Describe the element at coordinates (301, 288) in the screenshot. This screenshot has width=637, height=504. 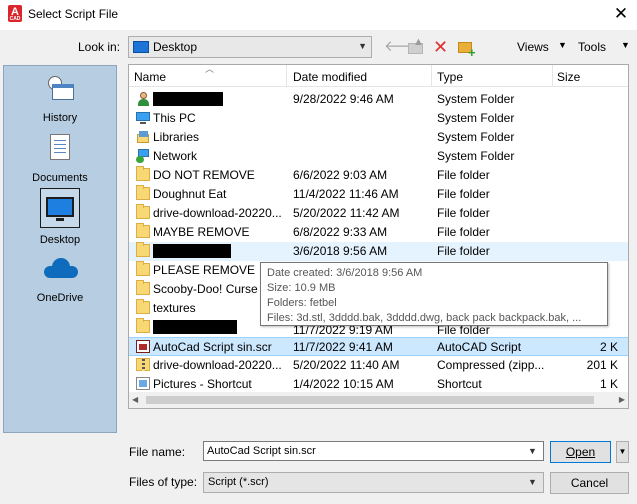
I see `tooltip-size: Size: 10.9 MB` at that location.